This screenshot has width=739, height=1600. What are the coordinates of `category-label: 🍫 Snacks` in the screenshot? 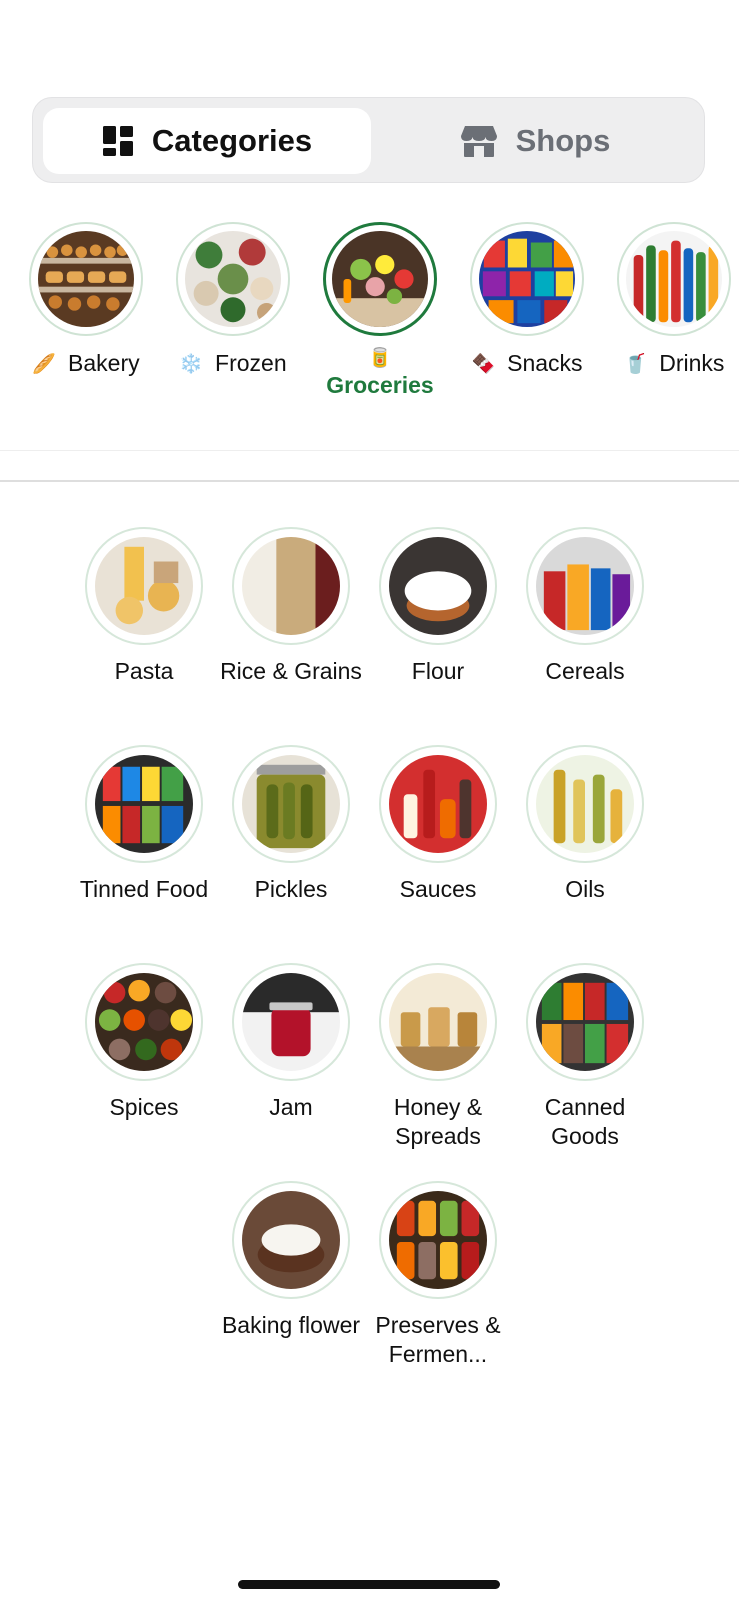 It's located at (527, 363).